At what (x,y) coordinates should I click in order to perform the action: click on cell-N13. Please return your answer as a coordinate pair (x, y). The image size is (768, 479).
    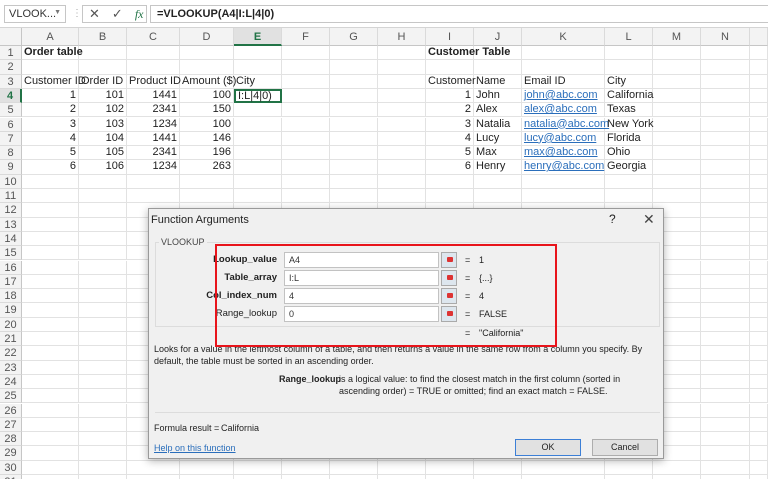
    Looking at the image, I should click on (725, 224).